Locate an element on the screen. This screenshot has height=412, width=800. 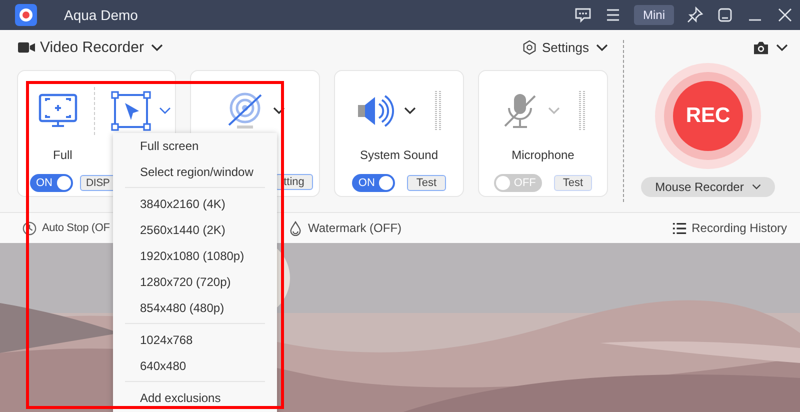
region-select-icon is located at coordinates (131, 110).